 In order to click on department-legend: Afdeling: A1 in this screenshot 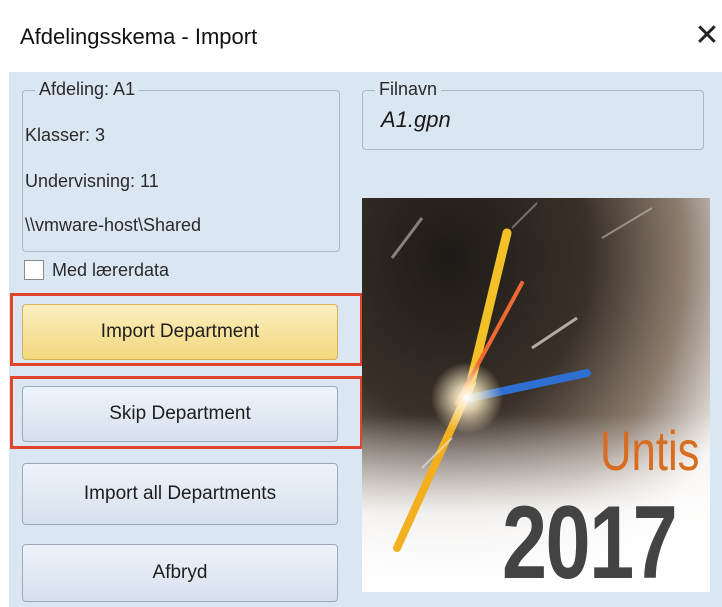, I will do `click(87, 89)`.